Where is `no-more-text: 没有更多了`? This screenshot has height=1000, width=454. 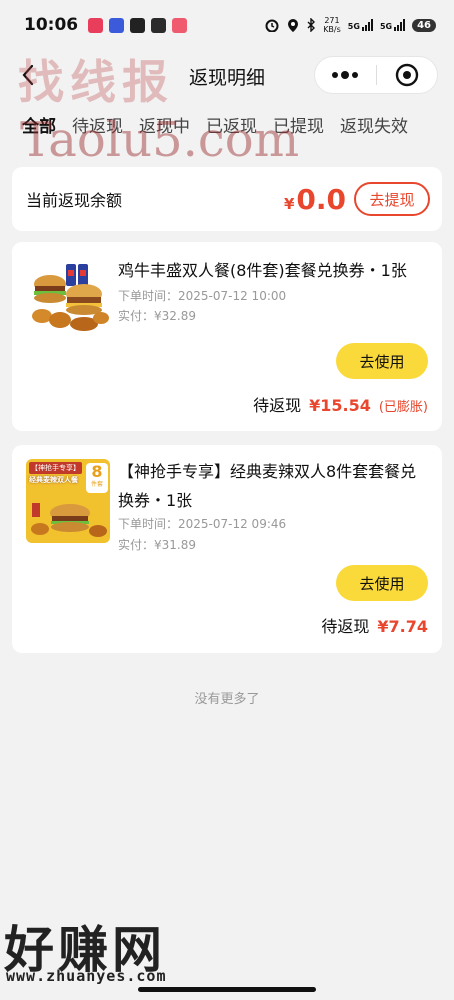 no-more-text: 没有更多了 is located at coordinates (227, 699).